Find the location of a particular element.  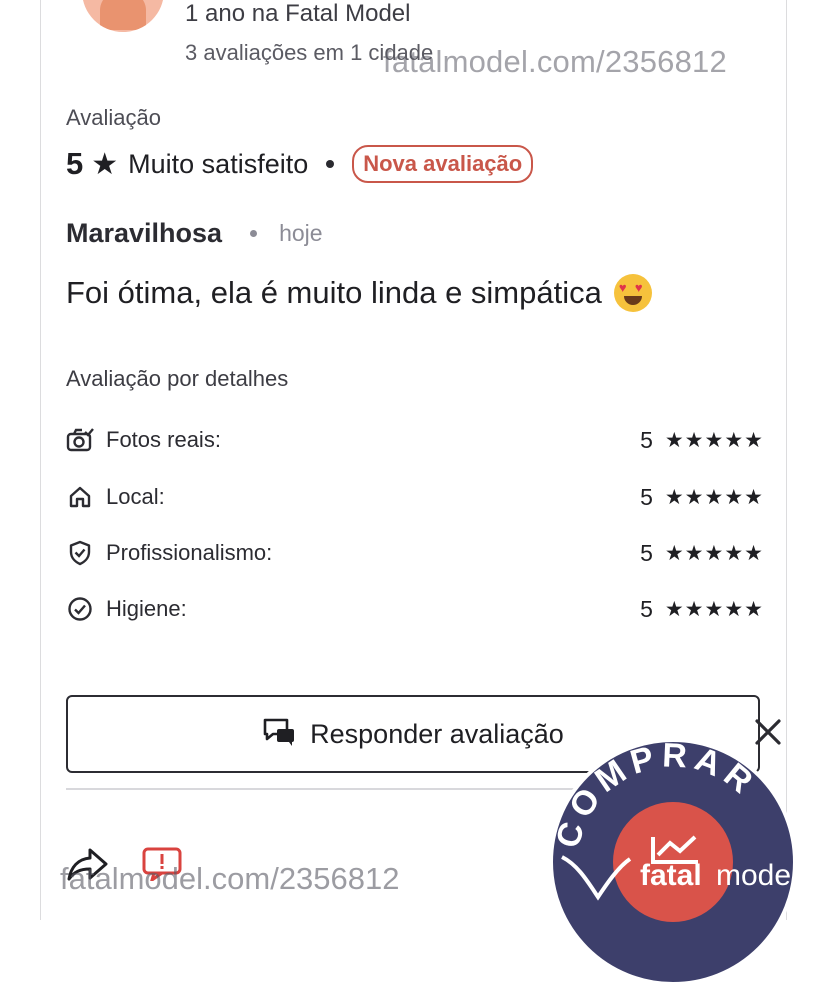

camera-icon is located at coordinates (80, 440).